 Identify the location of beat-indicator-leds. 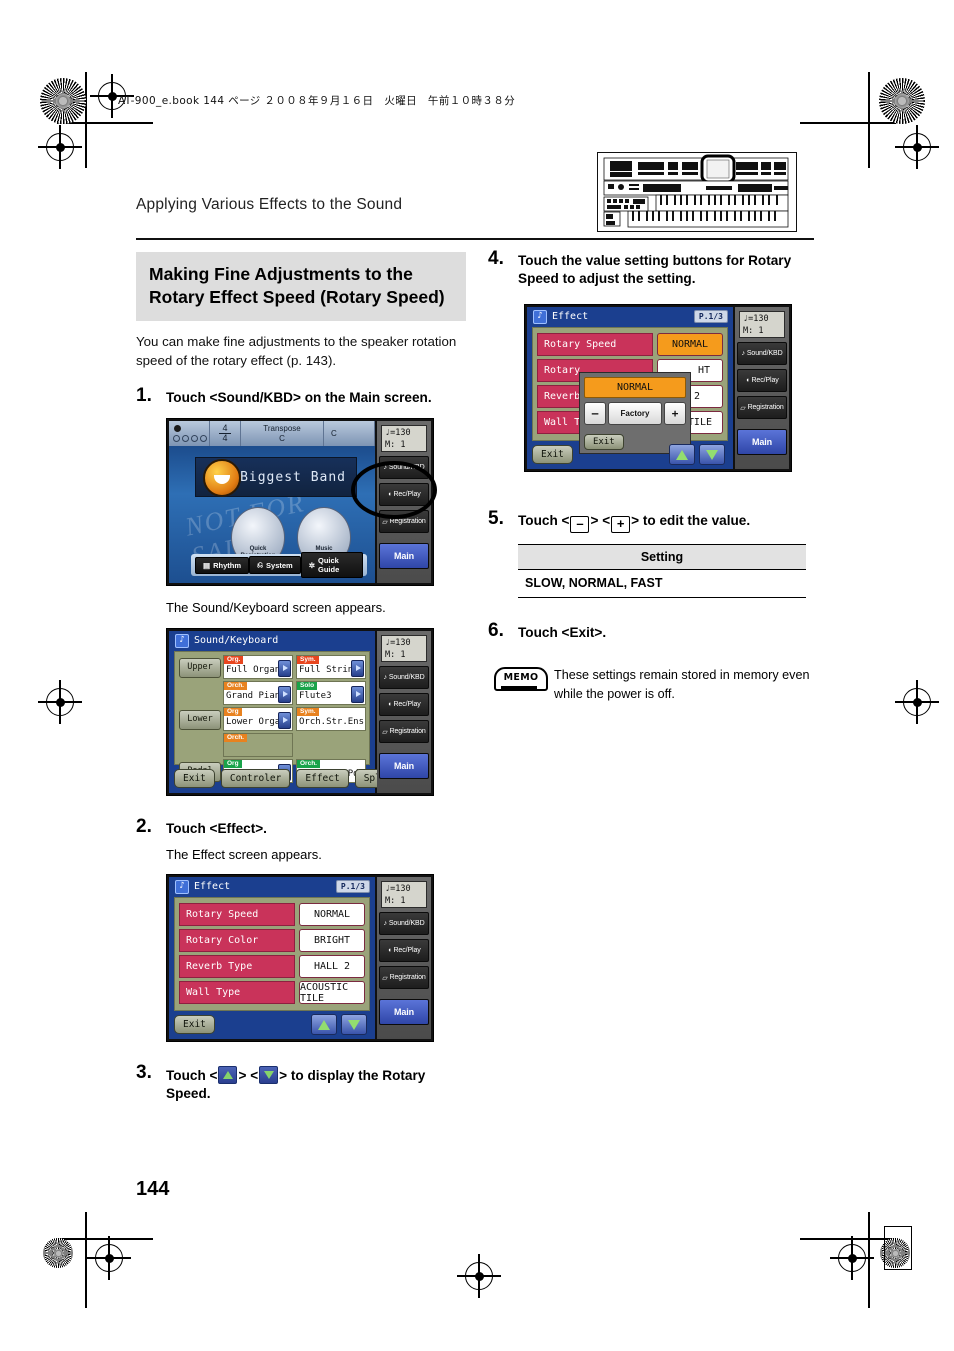
(189, 434).